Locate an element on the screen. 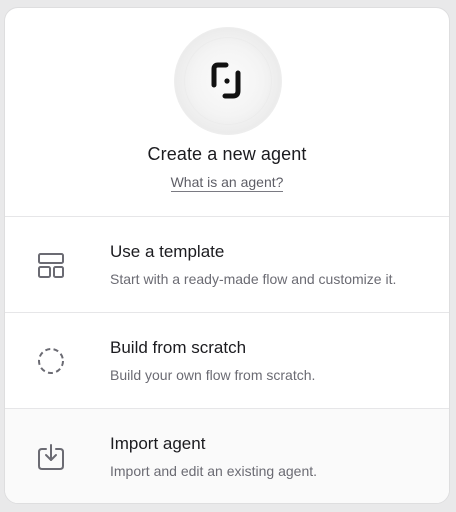  brand-logo-icon is located at coordinates (226, 80).